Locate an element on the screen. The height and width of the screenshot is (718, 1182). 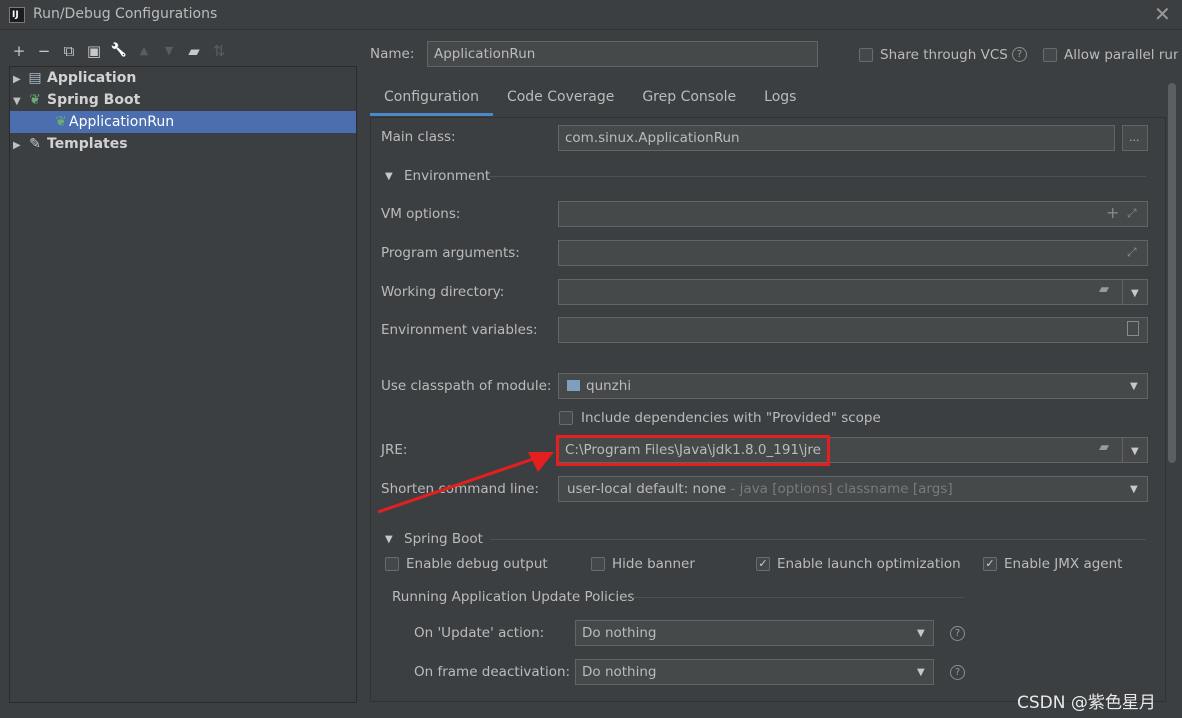
allow-parallel-checkbox is located at coordinates (1050, 55).